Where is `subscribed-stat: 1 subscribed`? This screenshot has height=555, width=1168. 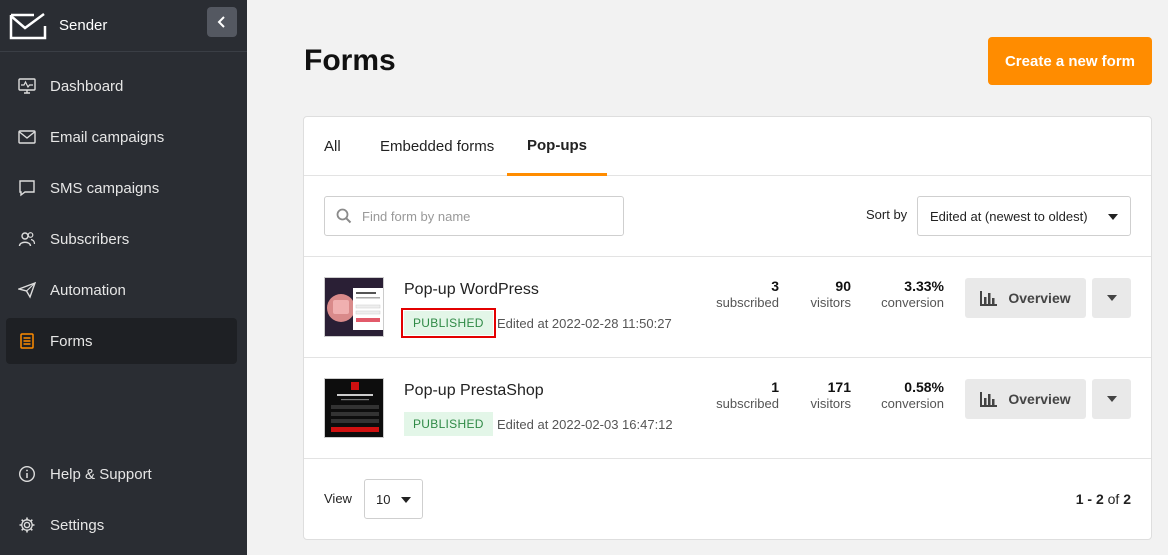 subscribed-stat: 1 subscribed is located at coordinates (747, 395).